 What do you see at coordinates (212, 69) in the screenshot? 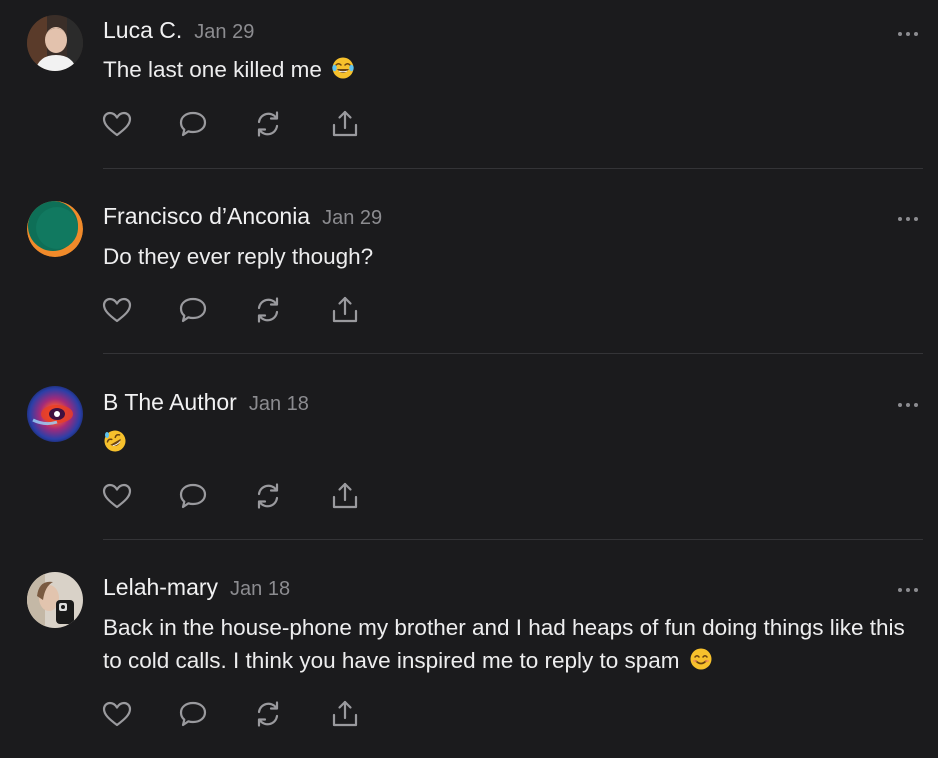
I see `comment-body: The last one killed me` at bounding box center [212, 69].